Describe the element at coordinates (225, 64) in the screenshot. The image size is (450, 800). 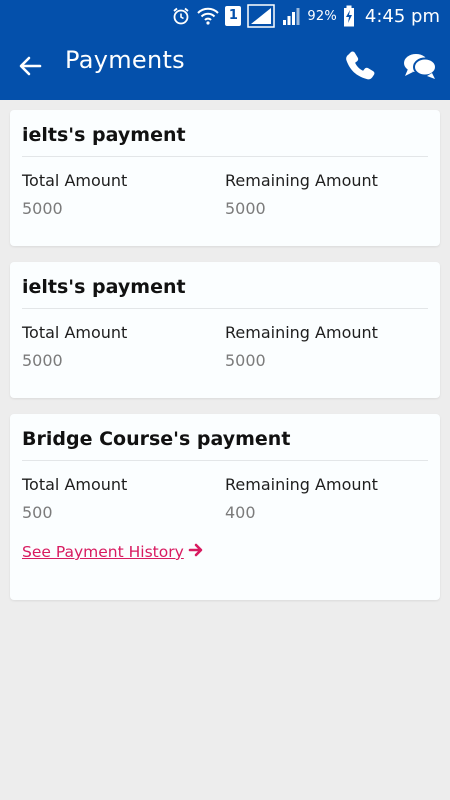
I see `toolbar: Payments` at that location.